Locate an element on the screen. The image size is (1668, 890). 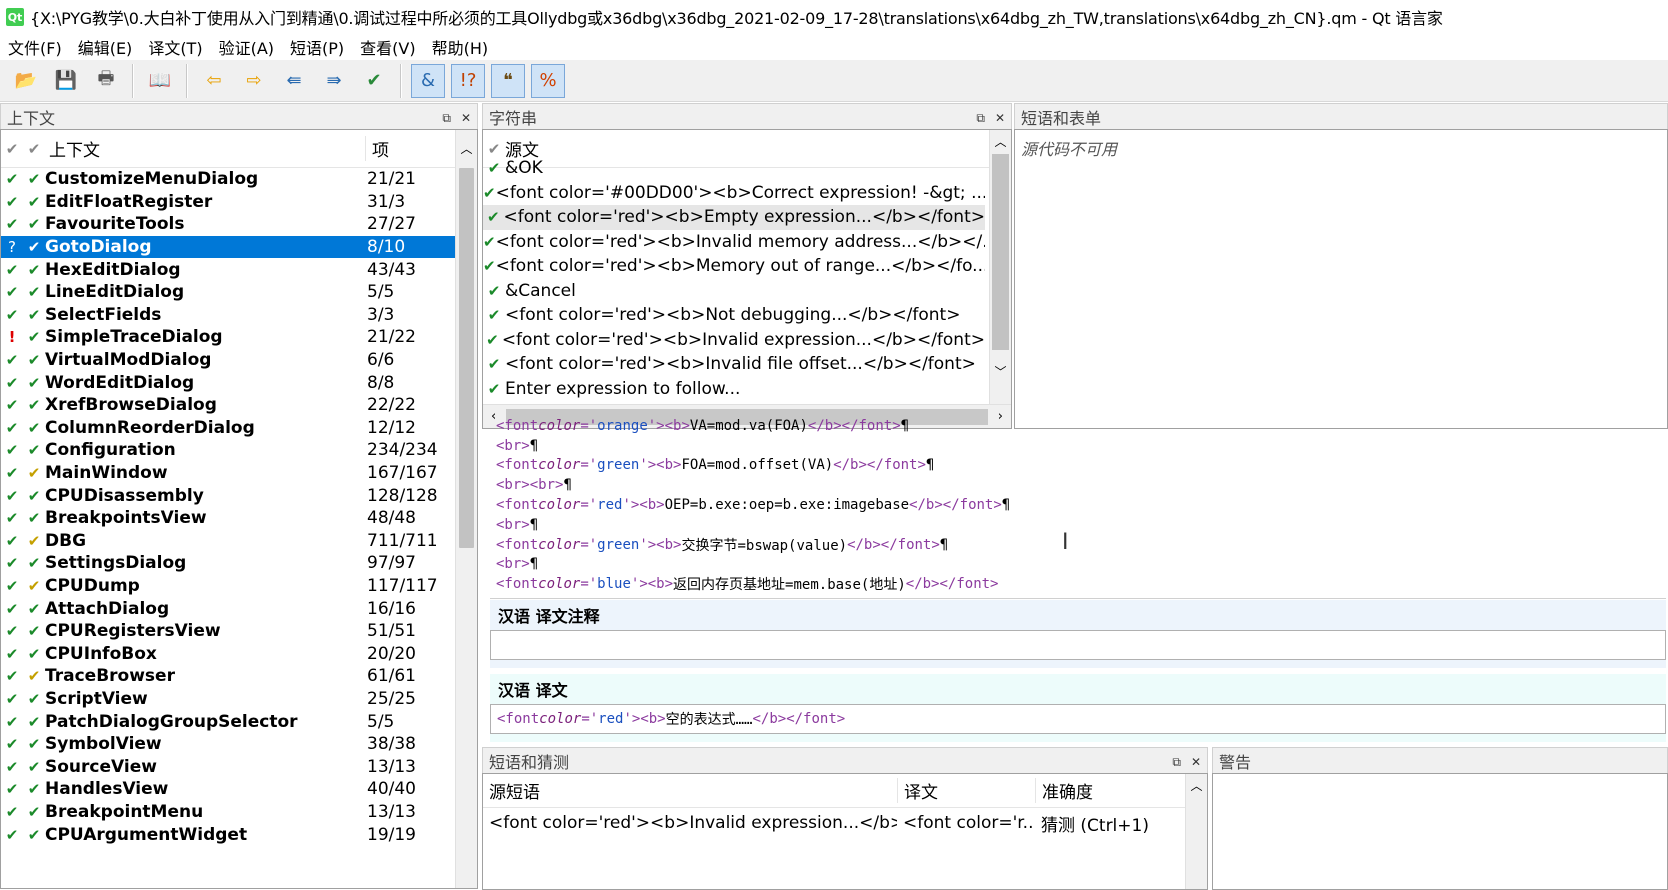
context-scrollbar: ︿ is located at coordinates (466, 509).